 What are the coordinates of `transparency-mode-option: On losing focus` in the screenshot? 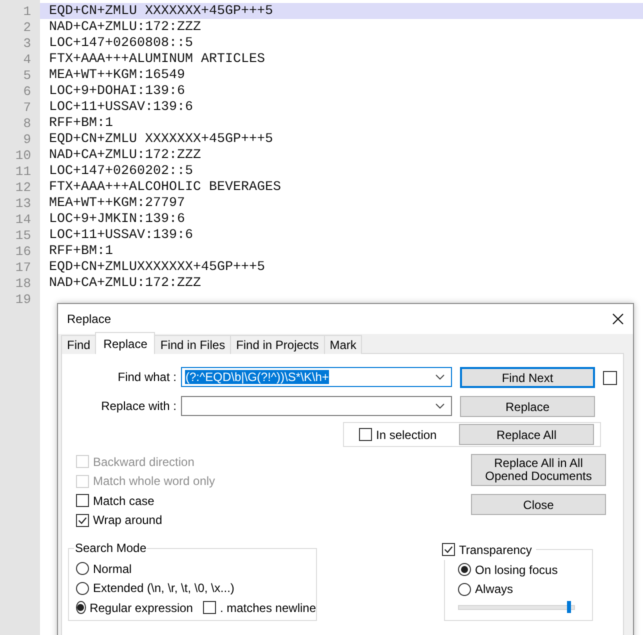 It's located at (525, 570).